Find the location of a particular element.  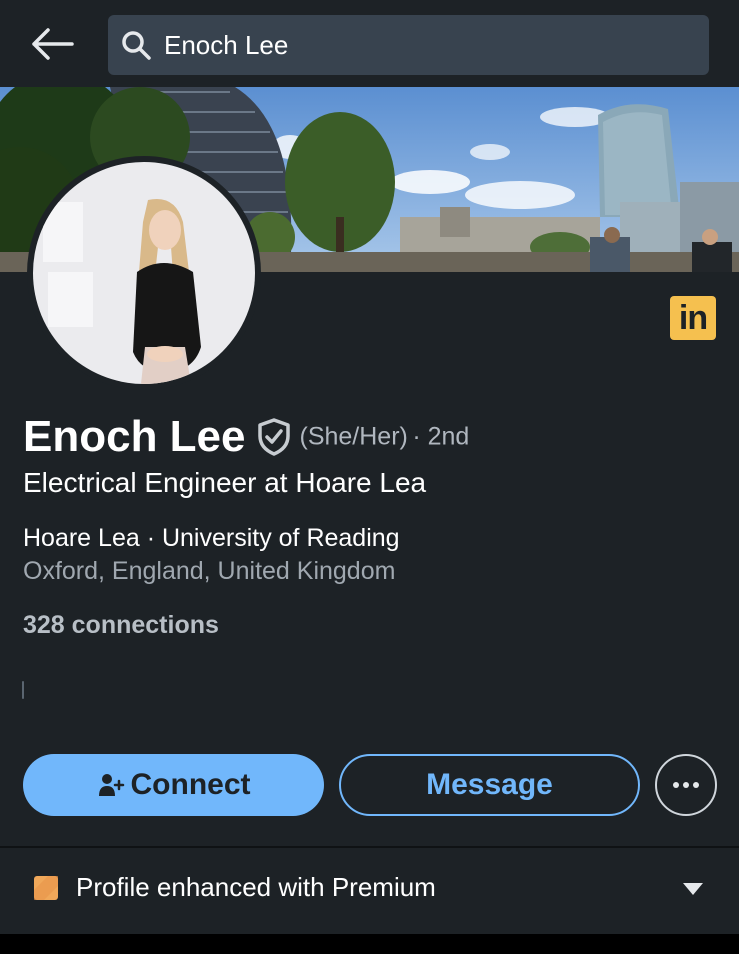

profile-photo is located at coordinates (144, 273).